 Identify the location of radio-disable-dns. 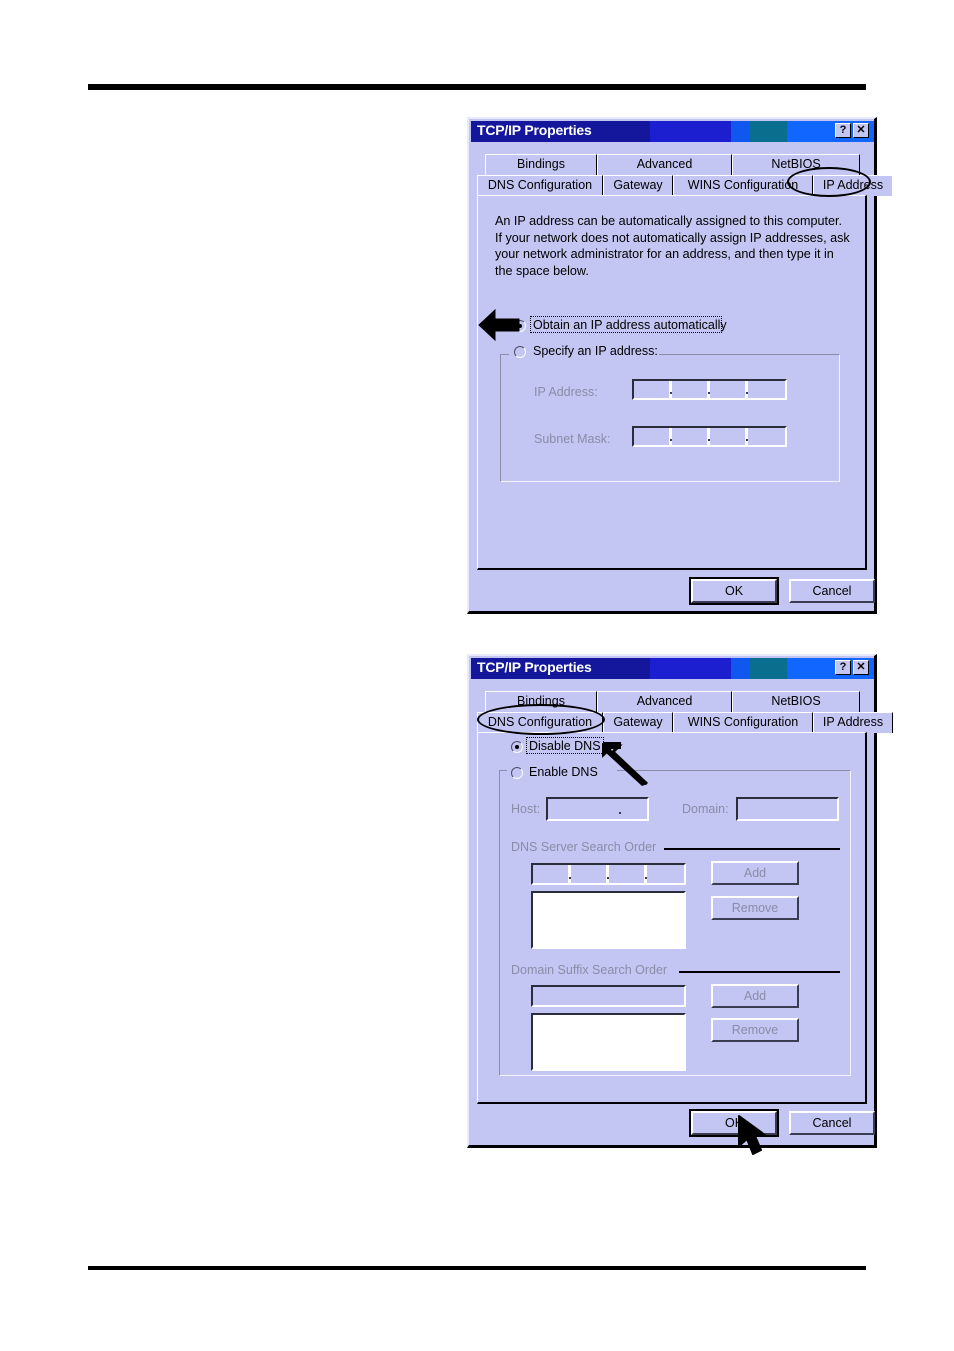
(517, 747).